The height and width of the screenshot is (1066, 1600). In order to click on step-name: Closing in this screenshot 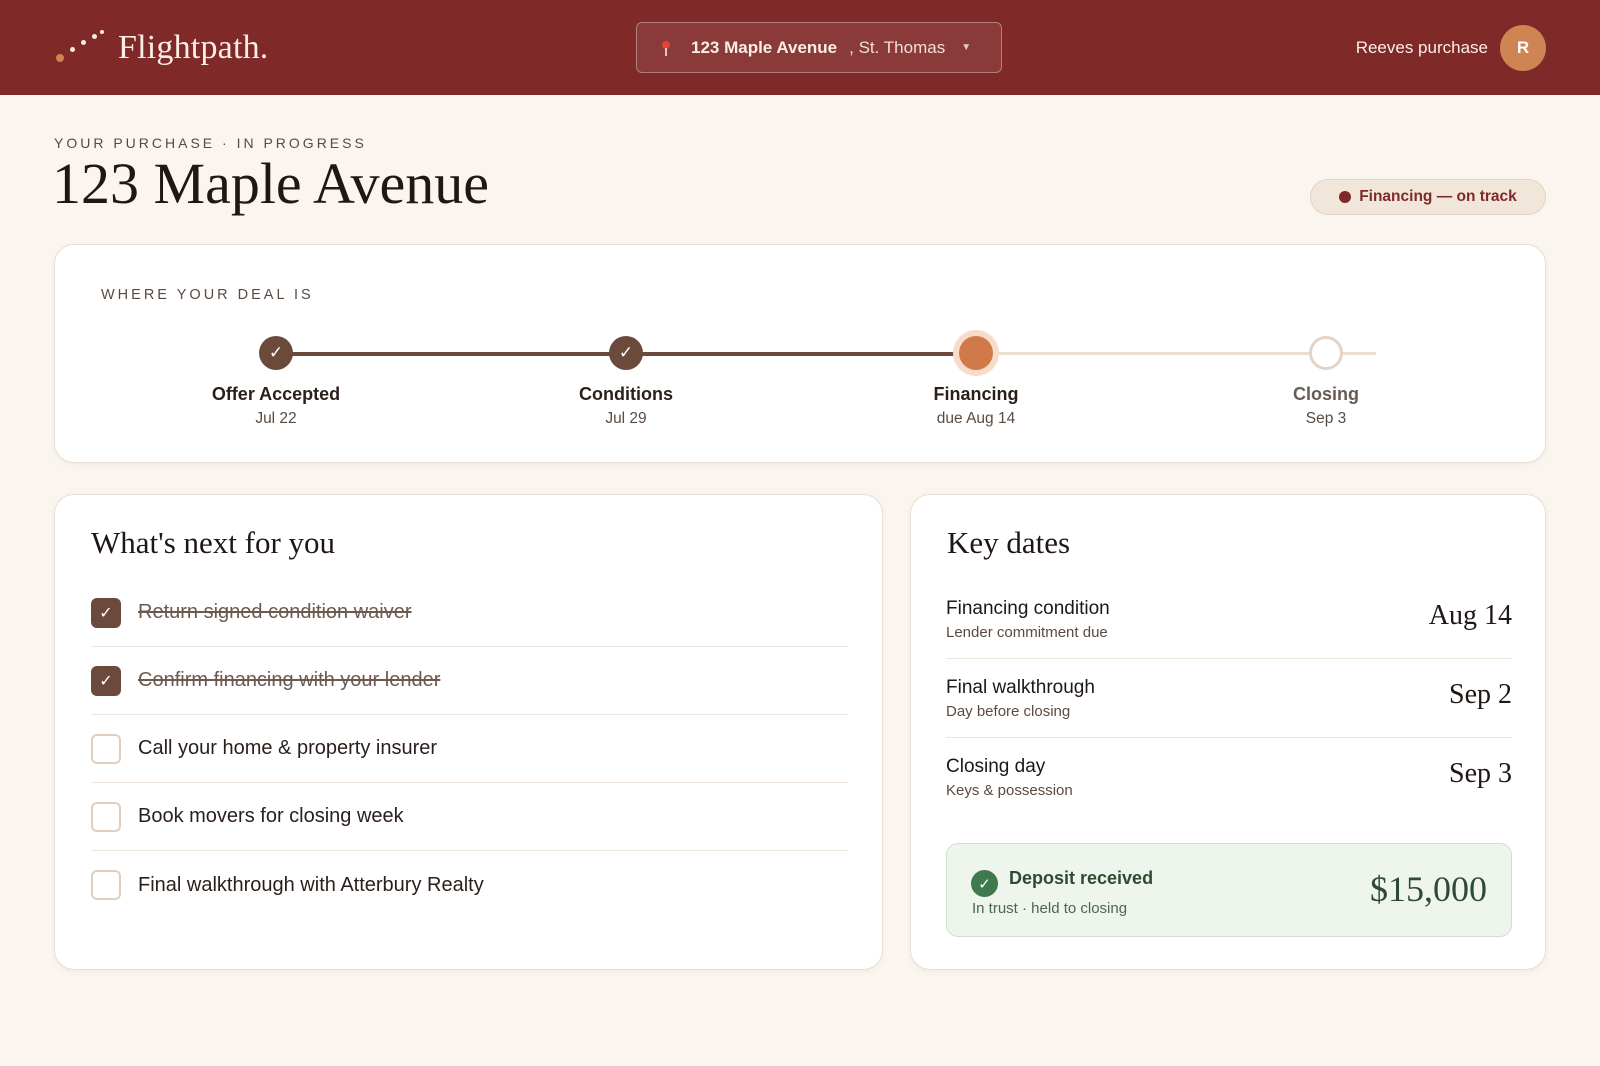, I will do `click(1326, 394)`.